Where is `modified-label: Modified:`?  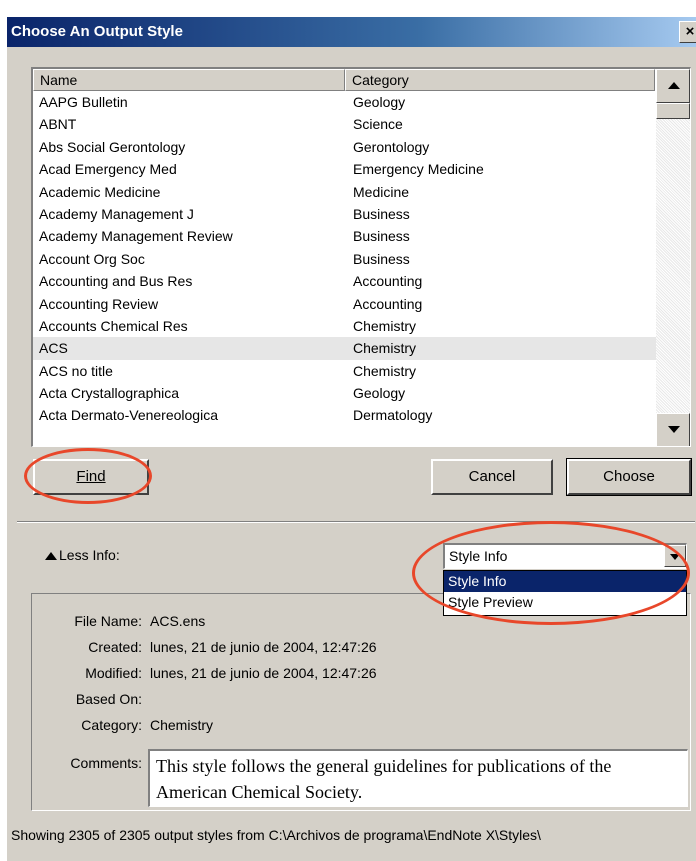
modified-label: Modified: is located at coordinates (113, 673).